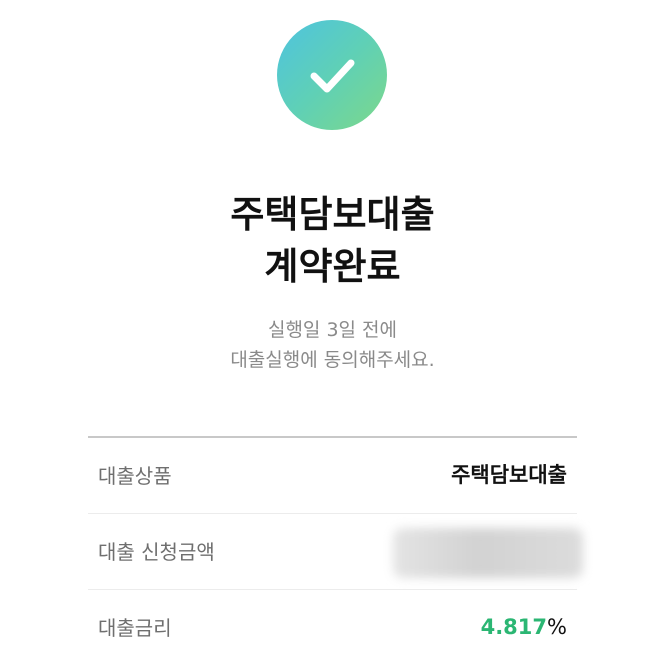  What do you see at coordinates (332, 476) in the screenshot?
I see `detail-row-product: 대출상품 주택담보대출` at bounding box center [332, 476].